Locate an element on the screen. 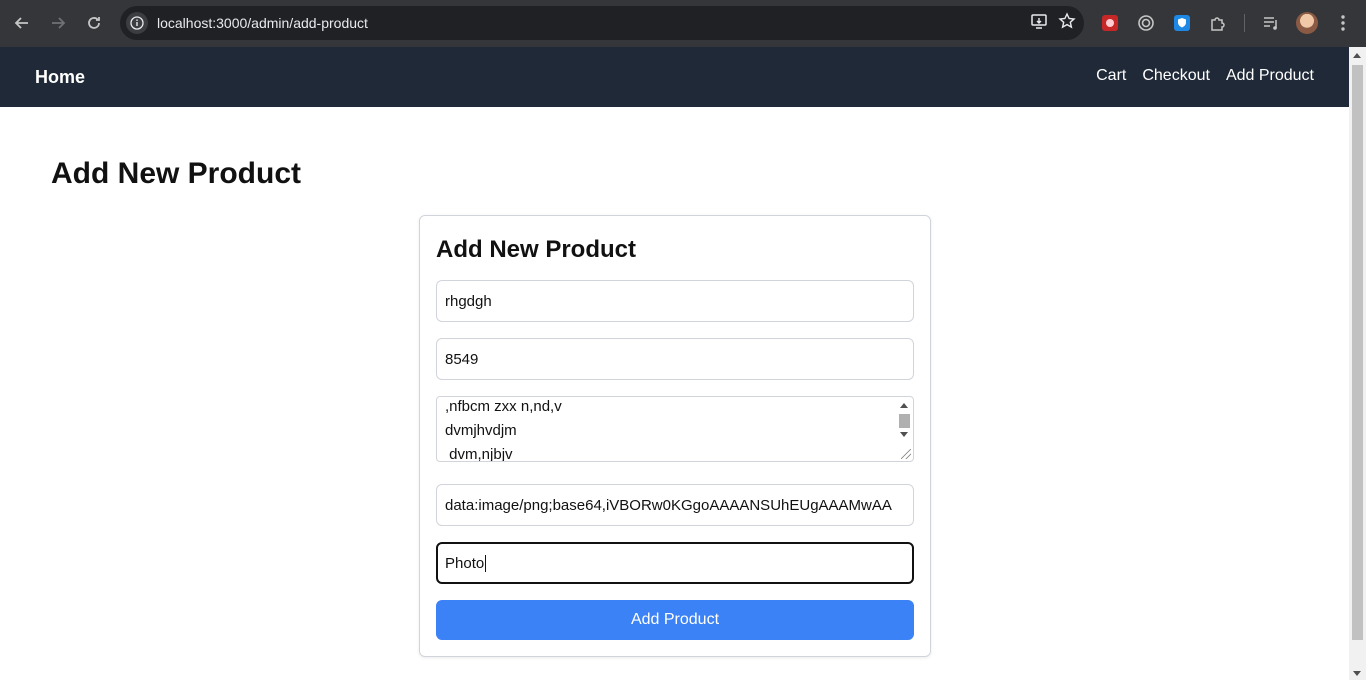  nav-link-checkout: Checkout is located at coordinates (1176, 76).